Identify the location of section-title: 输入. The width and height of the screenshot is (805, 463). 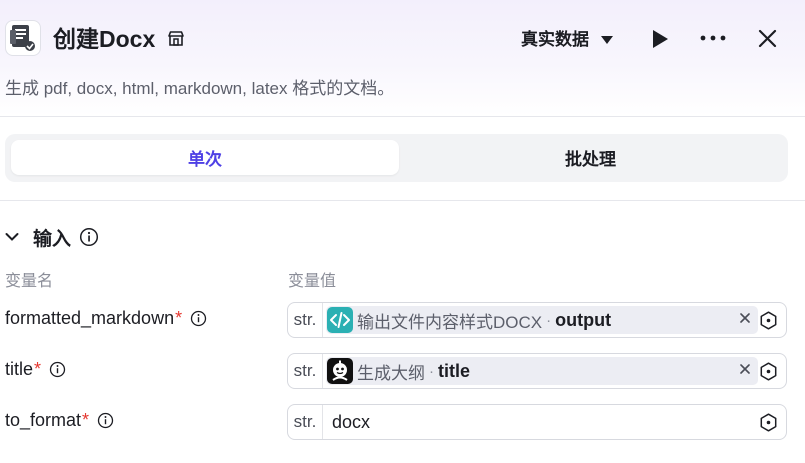
(52, 239).